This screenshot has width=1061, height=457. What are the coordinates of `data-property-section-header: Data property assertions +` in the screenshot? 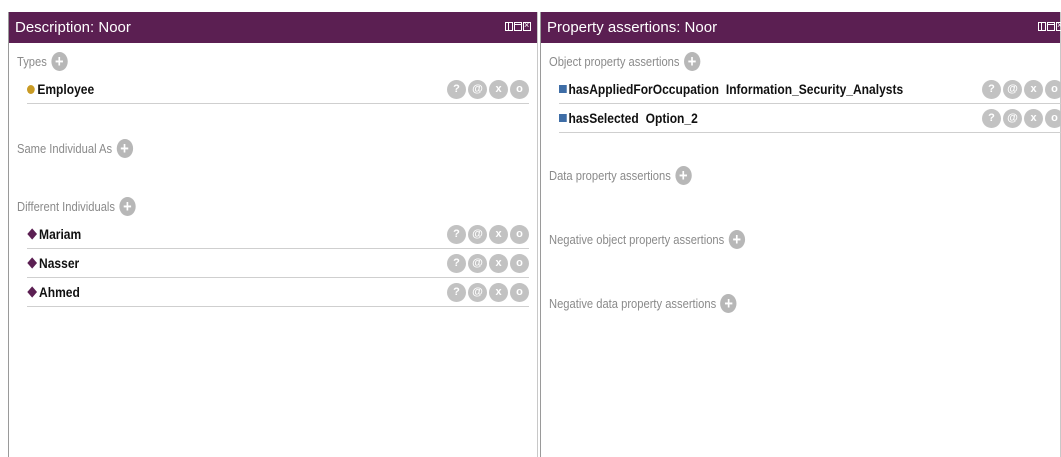 It's located at (768, 175).